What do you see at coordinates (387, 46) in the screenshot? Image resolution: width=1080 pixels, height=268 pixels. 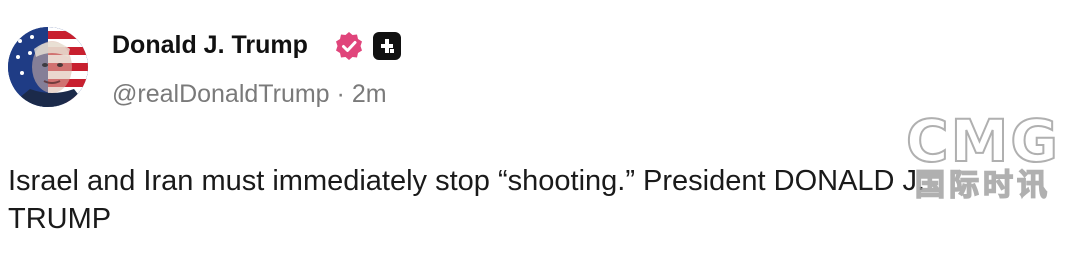 I see `truth-social-badge-icon` at bounding box center [387, 46].